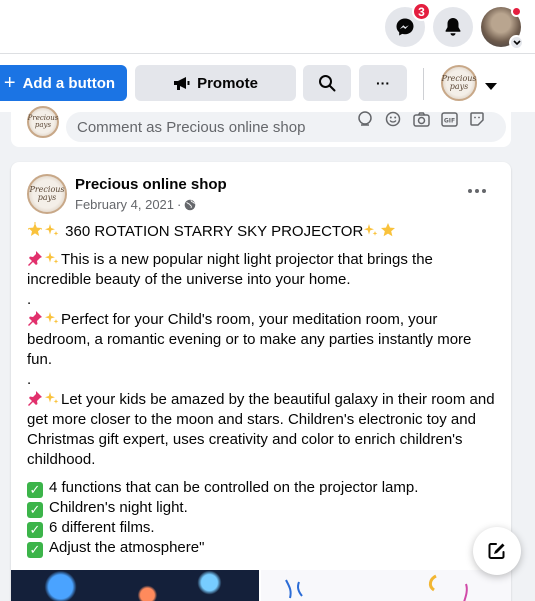 This screenshot has width=535, height=601. Describe the element at coordinates (35, 230) in the screenshot. I see `glowing-star-icon` at that location.